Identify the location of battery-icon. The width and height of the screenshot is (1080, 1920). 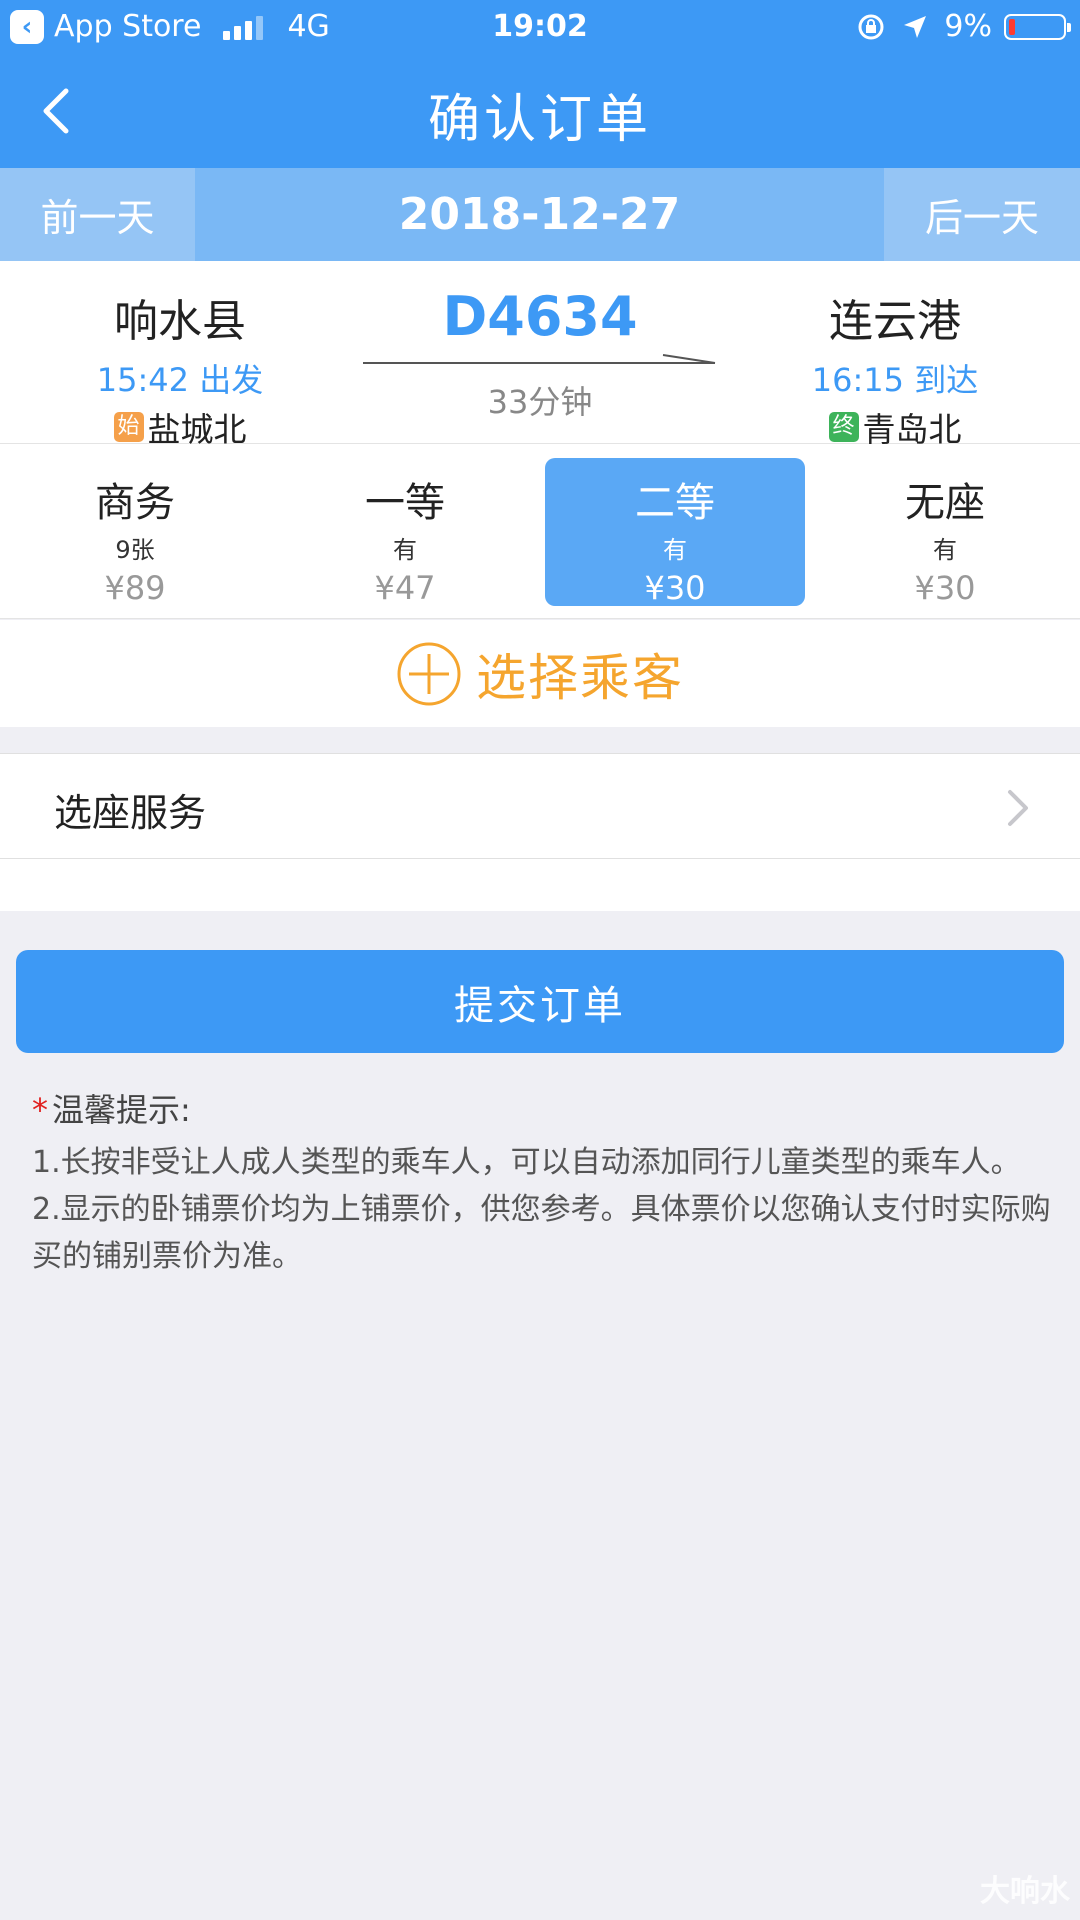
(1037, 26).